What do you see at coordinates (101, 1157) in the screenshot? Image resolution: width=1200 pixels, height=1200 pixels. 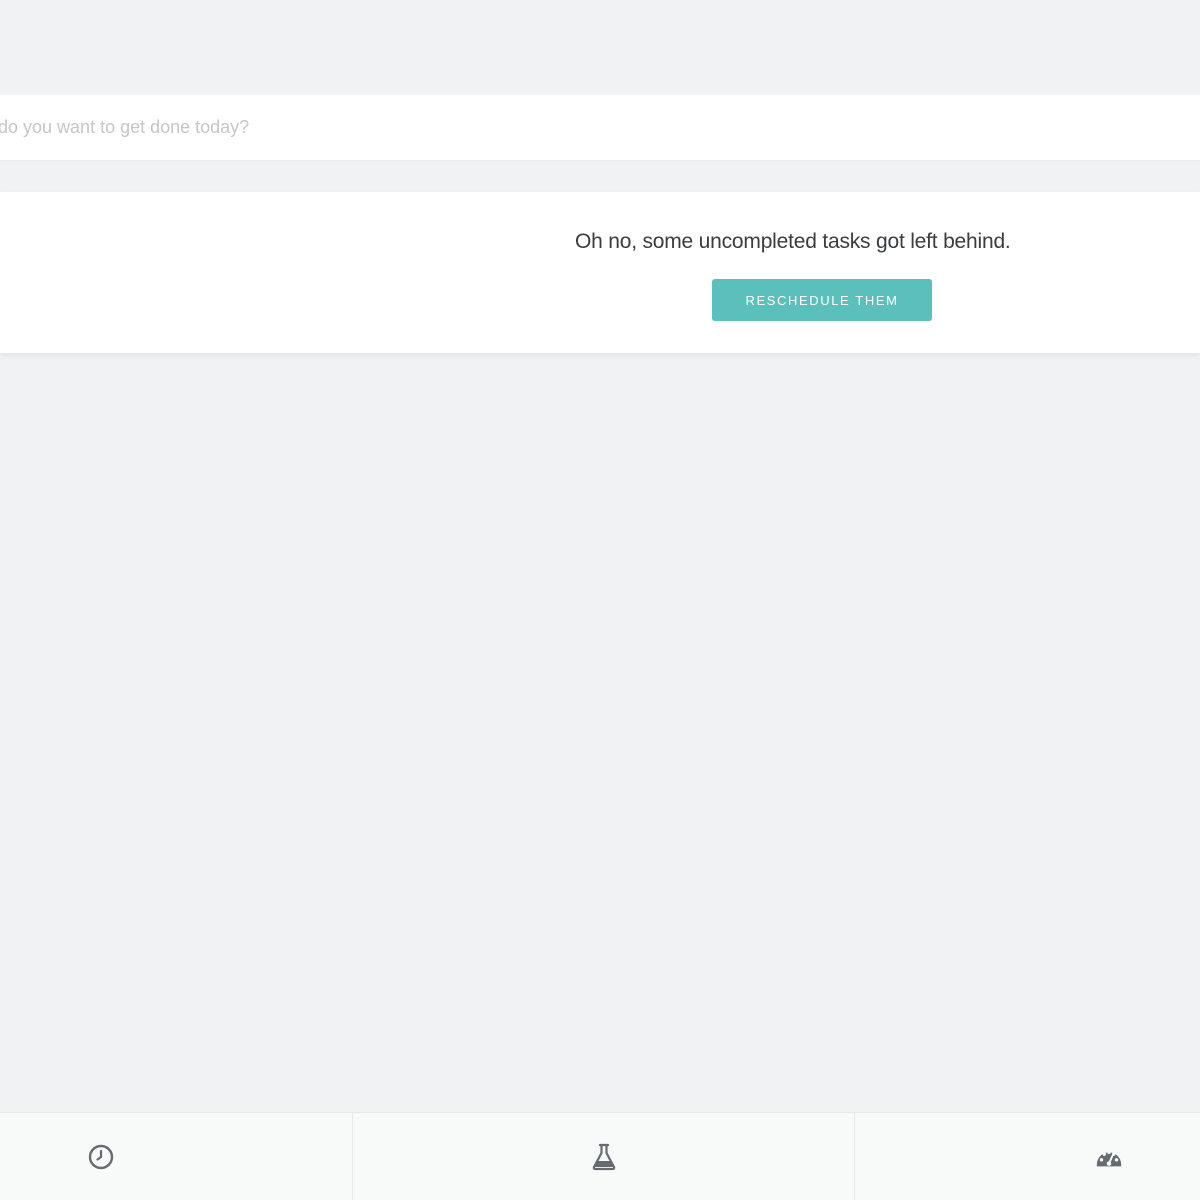 I see `clock-icon` at bounding box center [101, 1157].